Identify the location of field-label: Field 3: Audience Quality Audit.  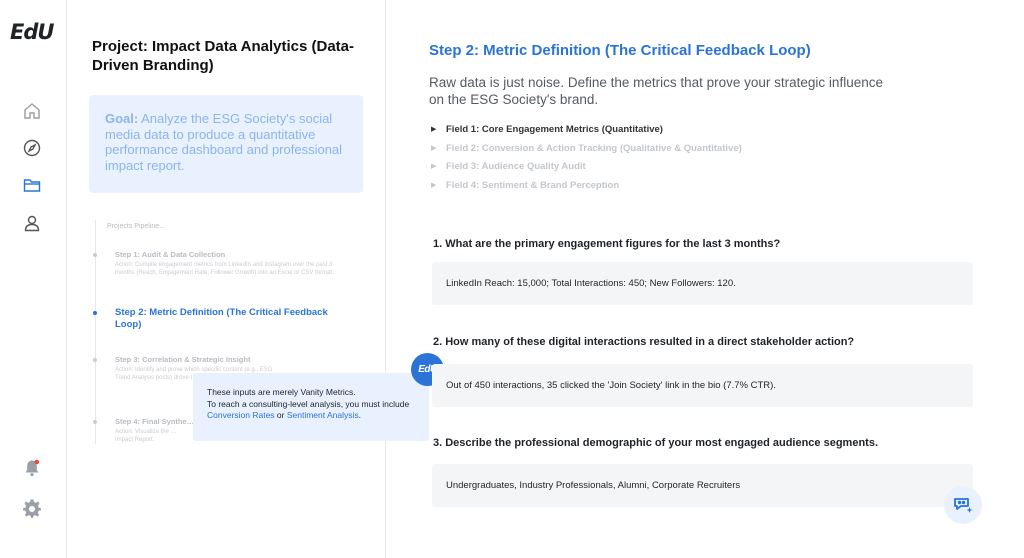
(516, 166).